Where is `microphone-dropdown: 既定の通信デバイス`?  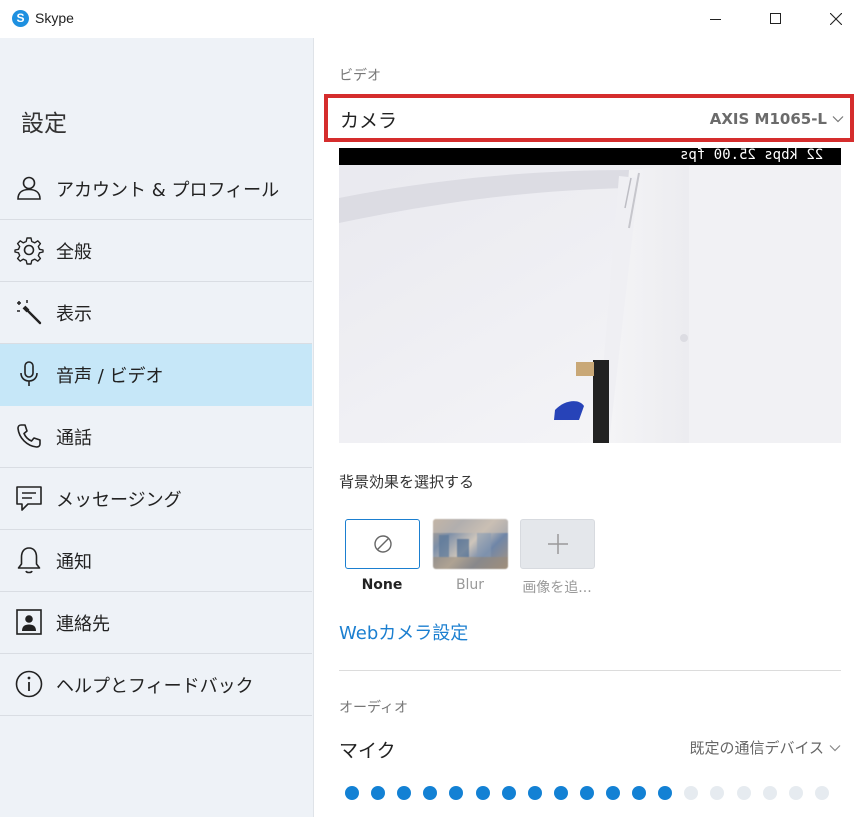 microphone-dropdown: 既定の通信デバイス is located at coordinates (765, 747).